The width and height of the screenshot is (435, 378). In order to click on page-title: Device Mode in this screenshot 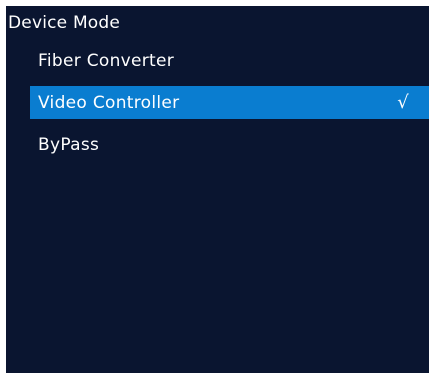, I will do `click(64, 23)`.